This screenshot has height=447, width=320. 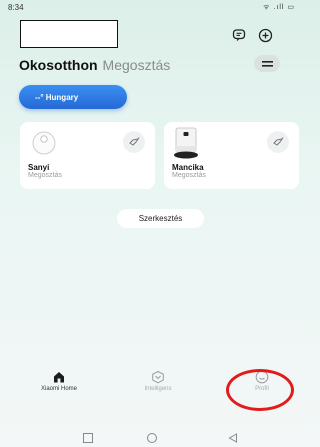 I want to click on message-button, so click(x=239, y=35).